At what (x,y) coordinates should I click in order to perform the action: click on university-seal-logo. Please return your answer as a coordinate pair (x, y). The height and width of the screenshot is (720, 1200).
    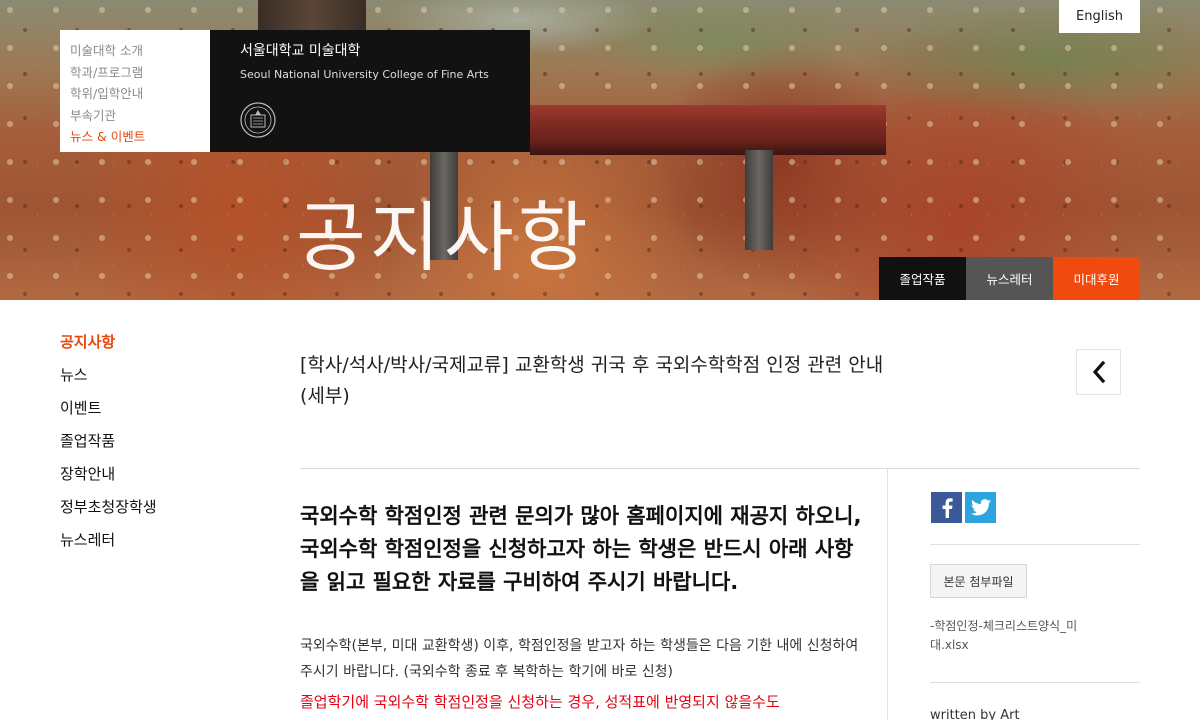
    Looking at the image, I should click on (258, 120).